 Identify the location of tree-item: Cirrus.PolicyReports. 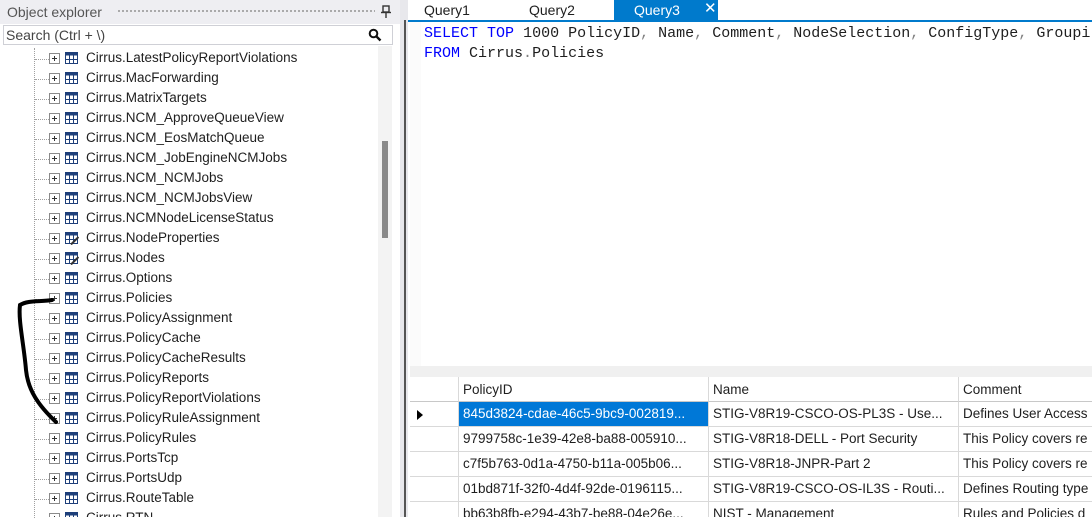
(190, 379).